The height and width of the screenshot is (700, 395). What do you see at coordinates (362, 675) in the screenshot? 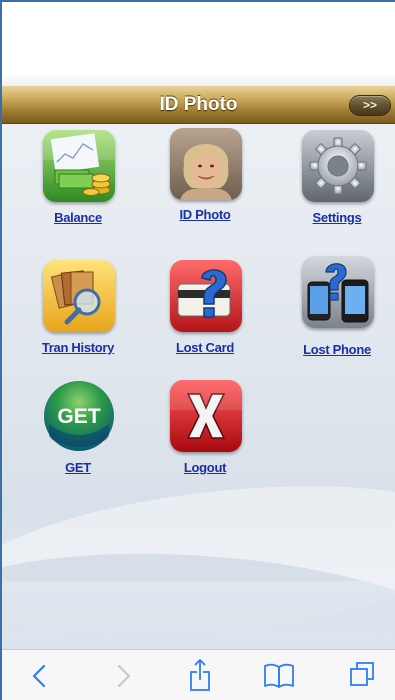
I see `tabs-icon` at bounding box center [362, 675].